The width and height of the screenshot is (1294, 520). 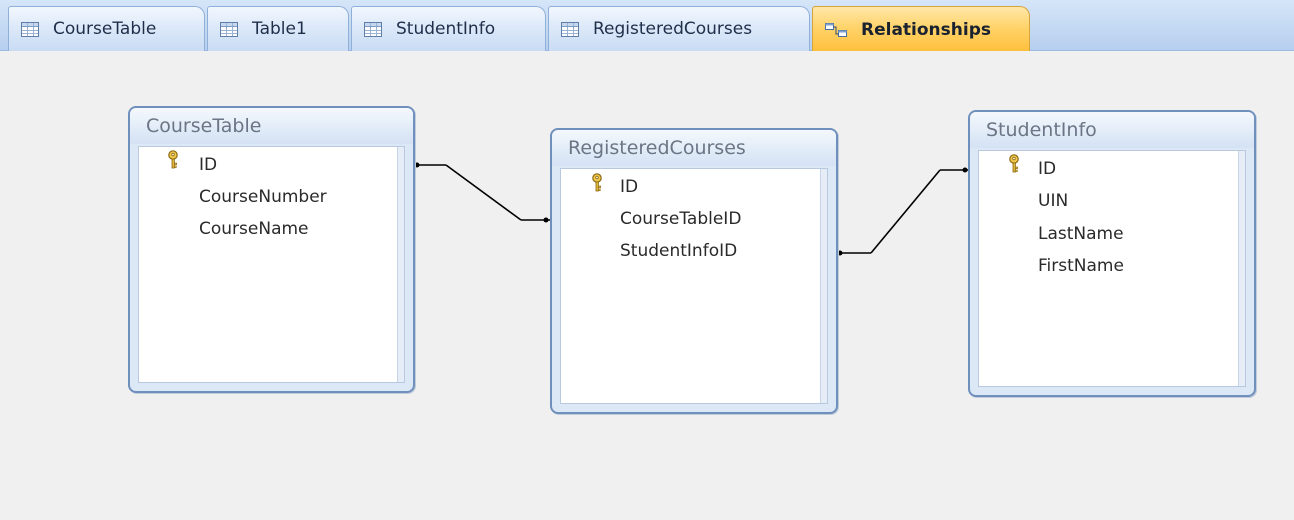 I want to click on field-list-title: RegisteredCourses, so click(x=694, y=148).